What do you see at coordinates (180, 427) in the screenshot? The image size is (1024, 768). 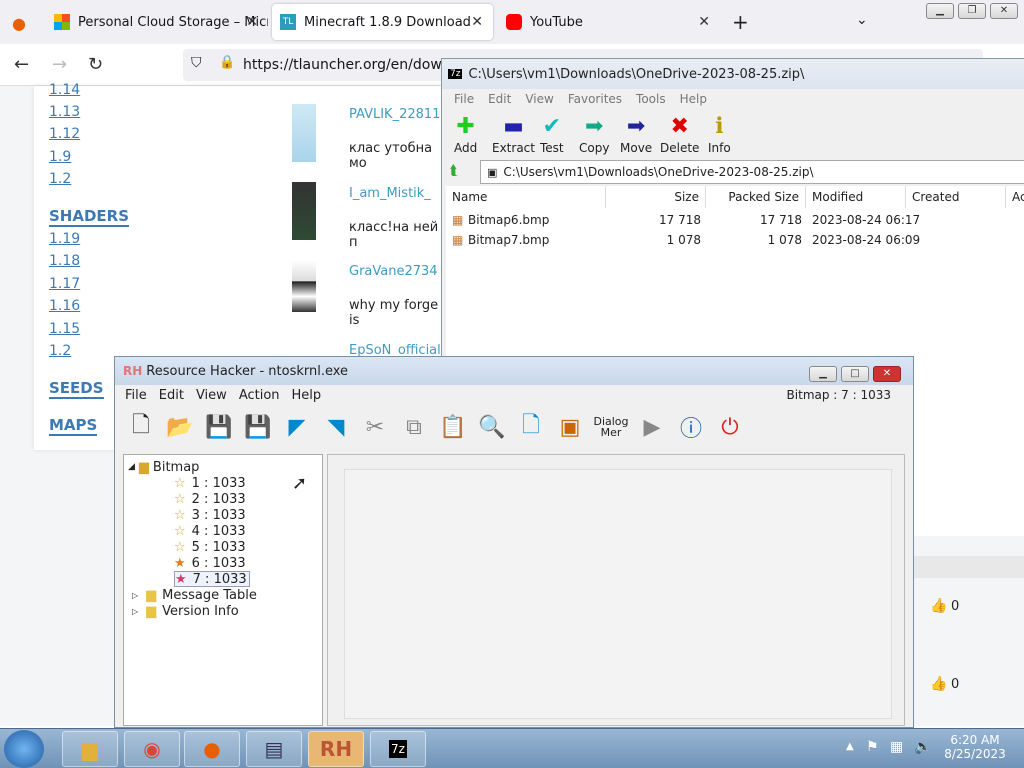 I see `open-folder-icon: 📂` at bounding box center [180, 427].